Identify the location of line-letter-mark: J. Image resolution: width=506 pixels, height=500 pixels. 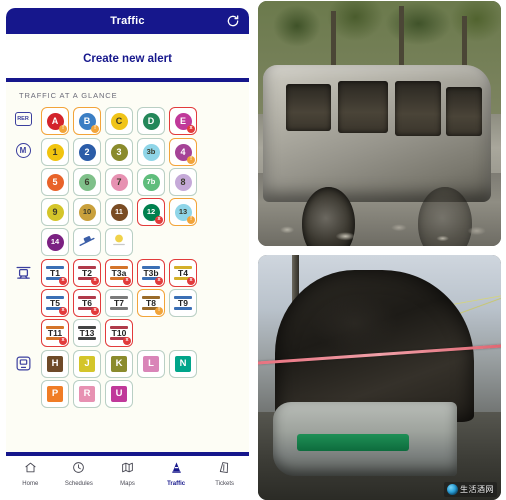
(87, 364).